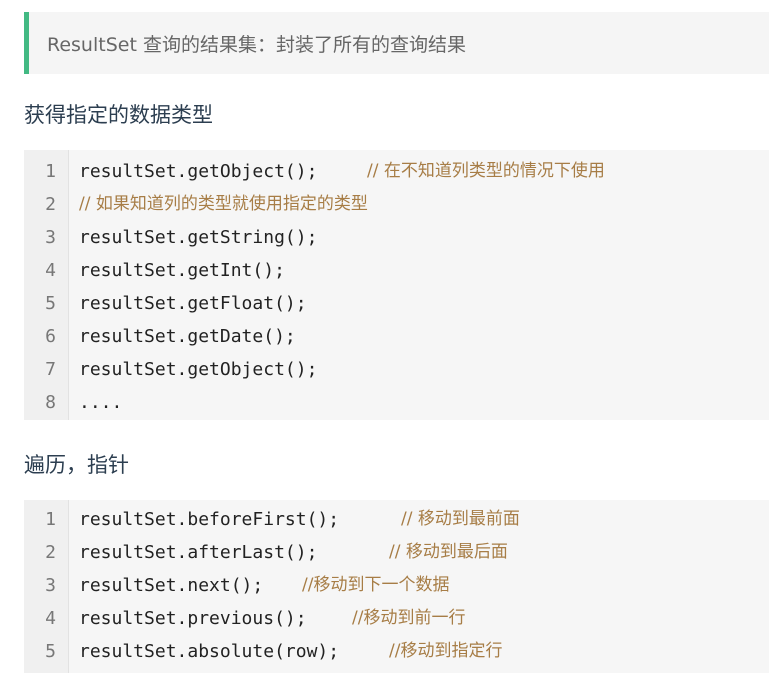 The image size is (769, 691). I want to click on code-line: 2 // 如果知道列的类型就使用指定的类型, so click(396, 204).